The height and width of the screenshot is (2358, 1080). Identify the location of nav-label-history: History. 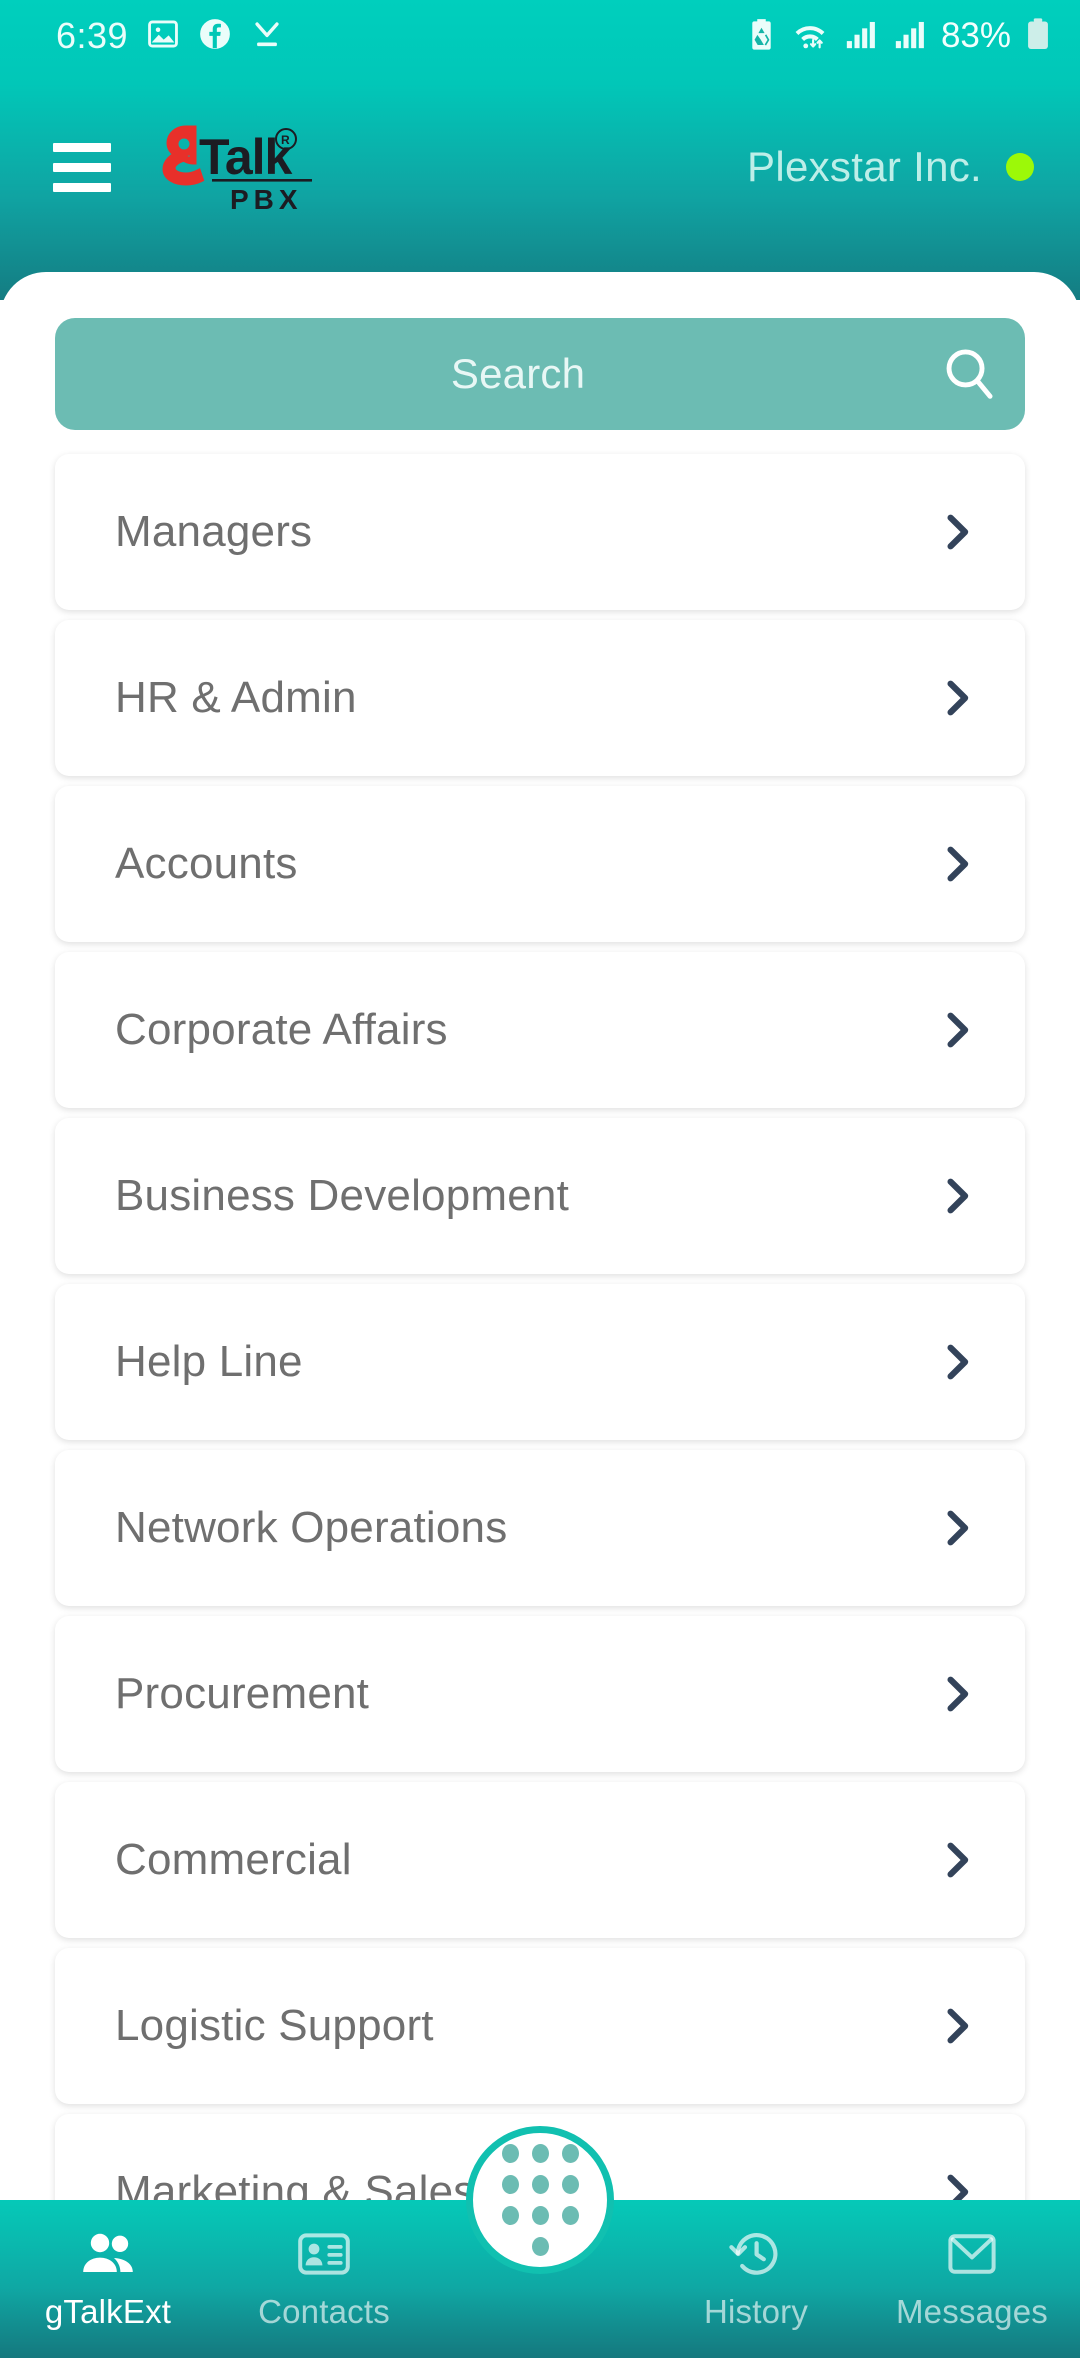
(756, 2311).